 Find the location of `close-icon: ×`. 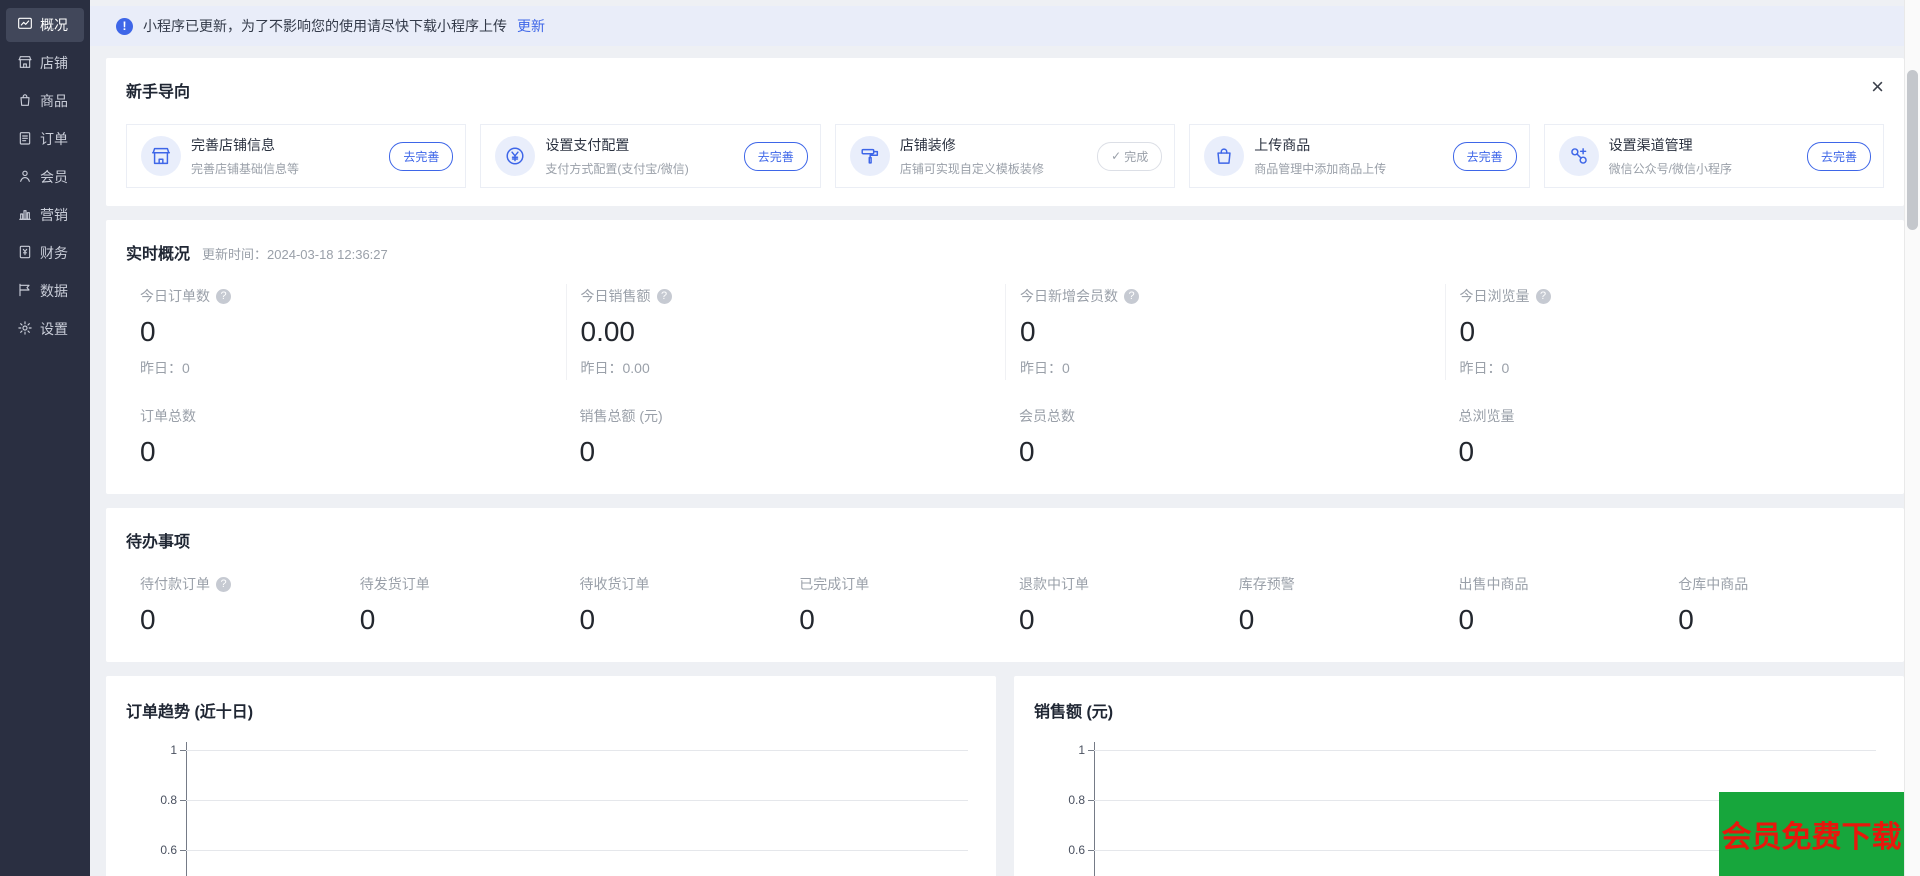

close-icon: × is located at coordinates (1877, 87).